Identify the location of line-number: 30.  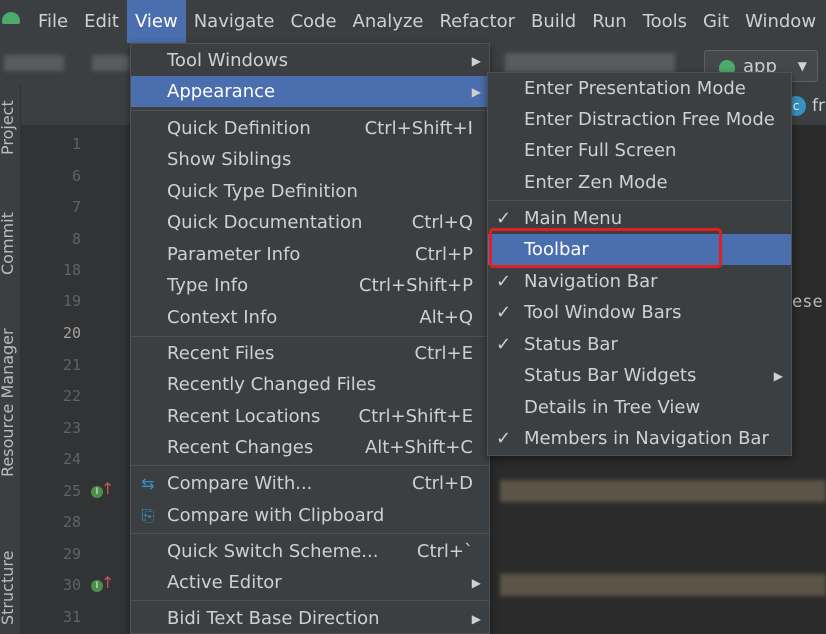
(71, 585).